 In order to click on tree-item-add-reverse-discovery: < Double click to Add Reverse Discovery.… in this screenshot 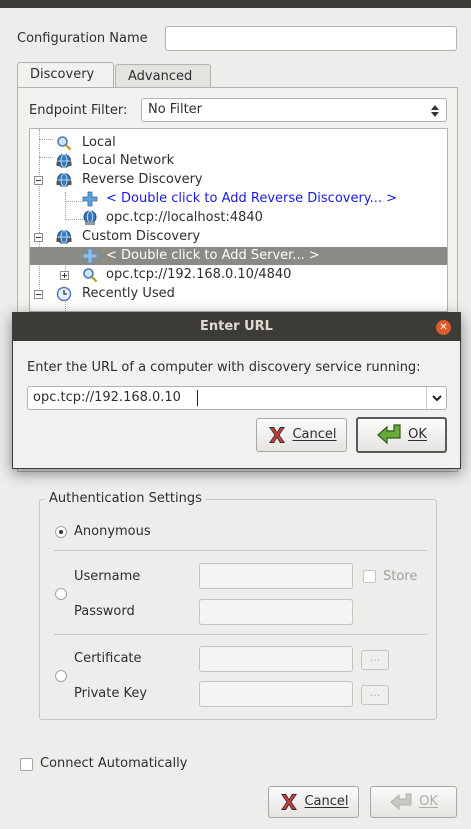, I will do `click(238, 199)`.